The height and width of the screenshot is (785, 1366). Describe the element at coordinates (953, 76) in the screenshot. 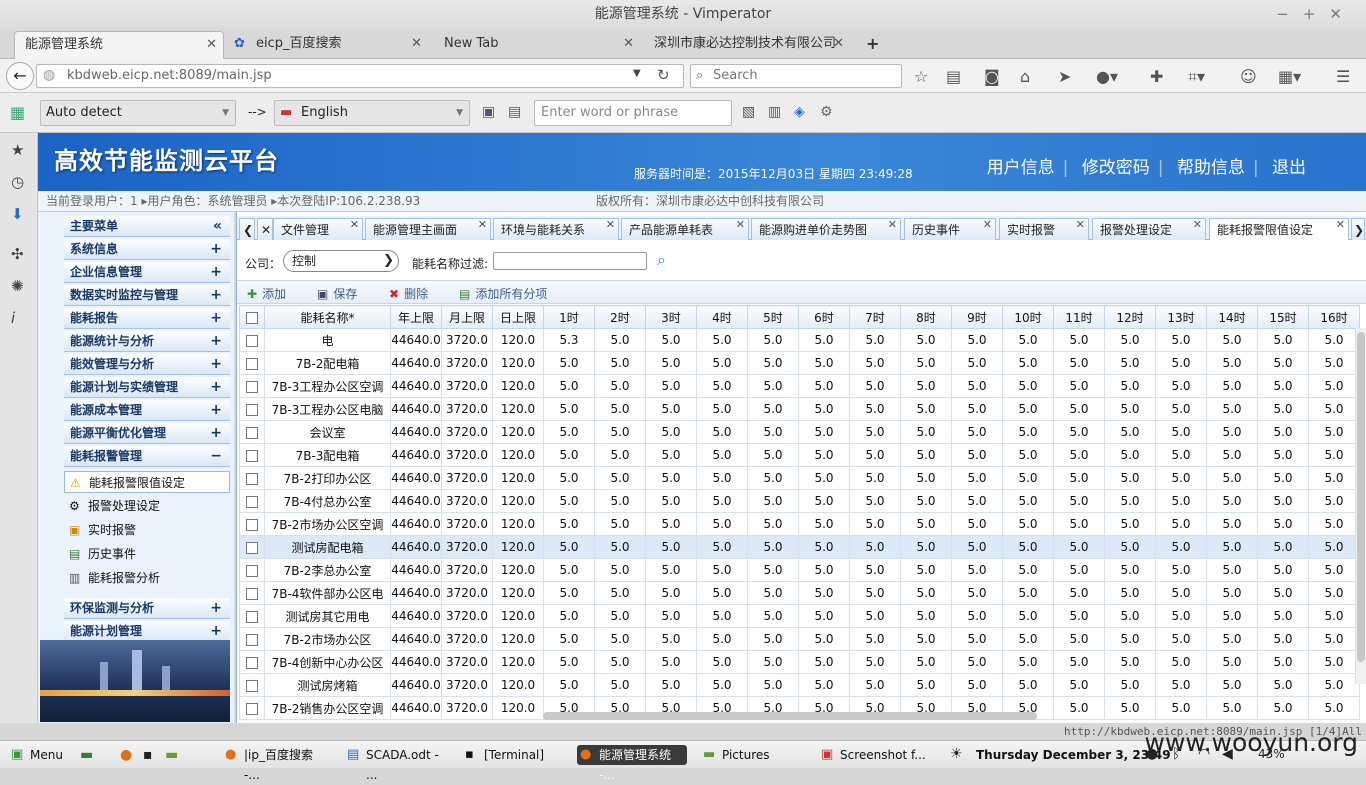

I see `reading-list-icon: ▤` at that location.